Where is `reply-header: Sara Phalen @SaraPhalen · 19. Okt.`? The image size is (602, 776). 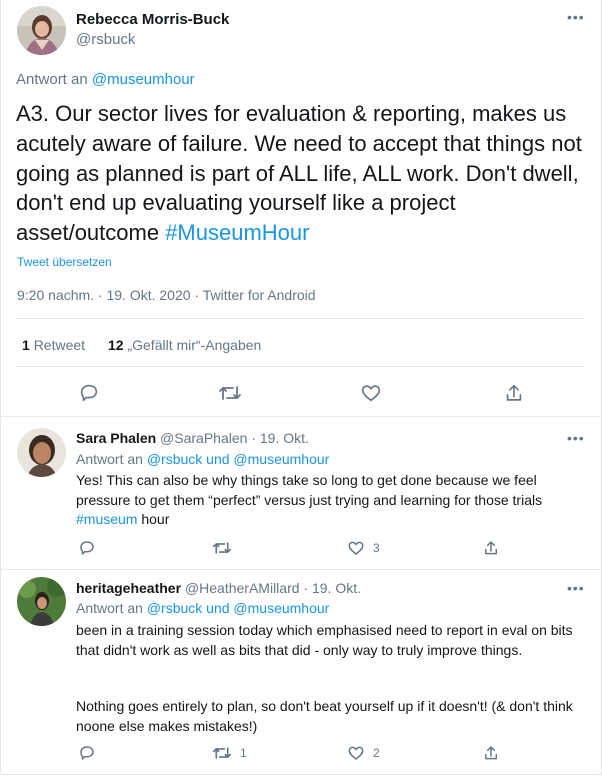
reply-header: Sara Phalen @SaraPhalen · 19. Okt. is located at coordinates (192, 438).